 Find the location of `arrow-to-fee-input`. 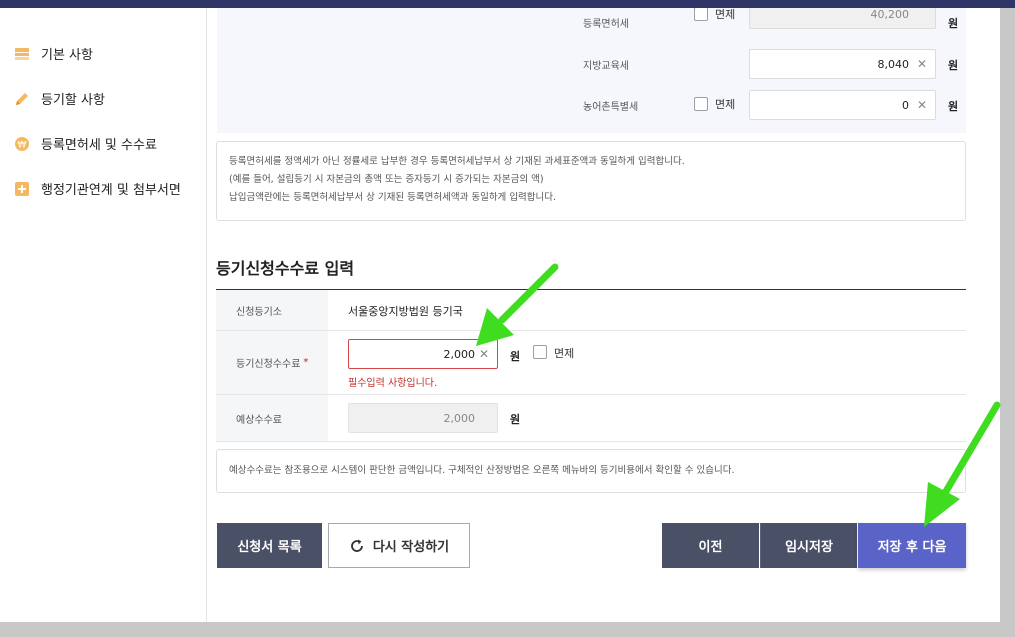

arrow-to-fee-input is located at coordinates (517, 304).